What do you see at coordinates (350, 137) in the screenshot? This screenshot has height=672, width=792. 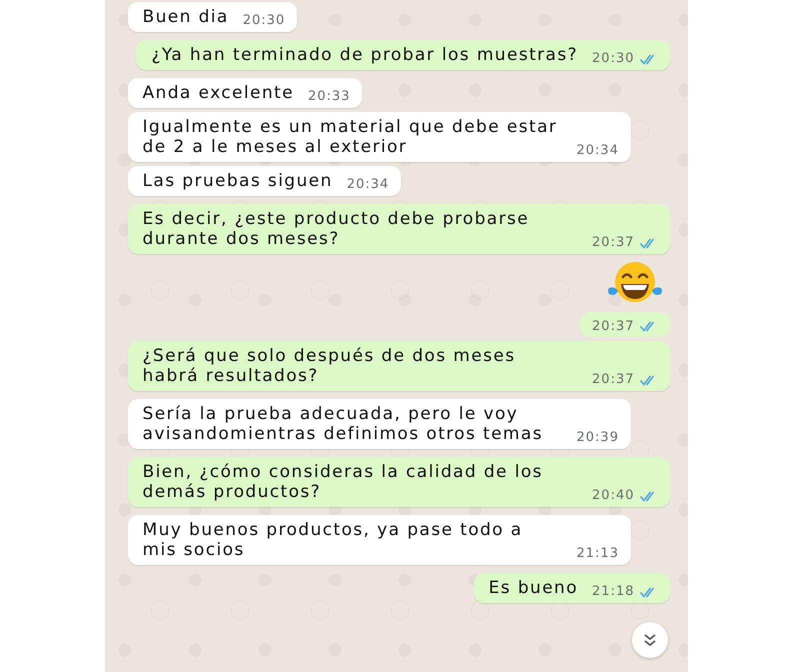 I see `message-text: Igualmente es un material que debe estar de 2 a le meses al exterior` at bounding box center [350, 137].